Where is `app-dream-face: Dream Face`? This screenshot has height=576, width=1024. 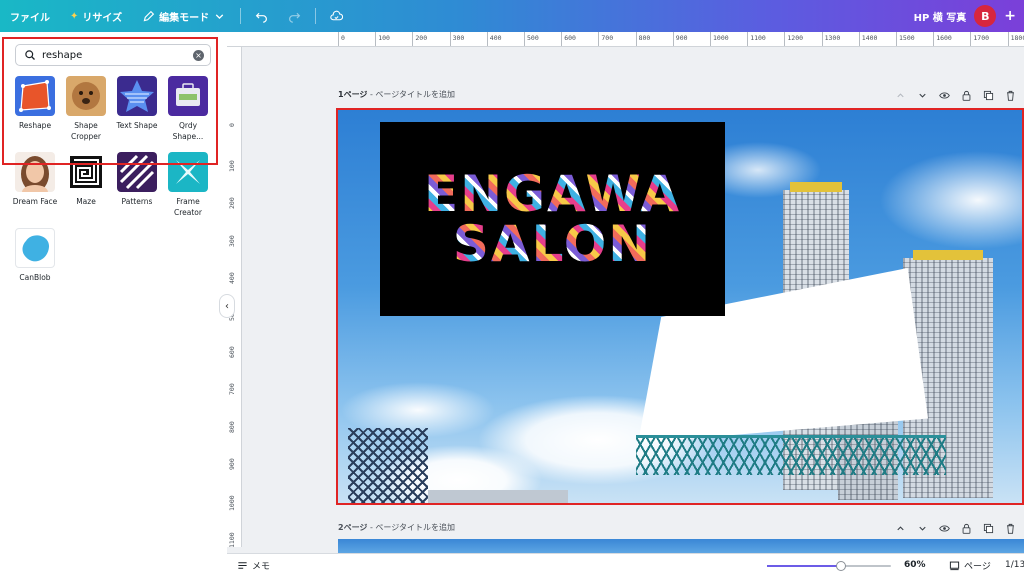 app-dream-face: Dream Face is located at coordinates (35, 179).